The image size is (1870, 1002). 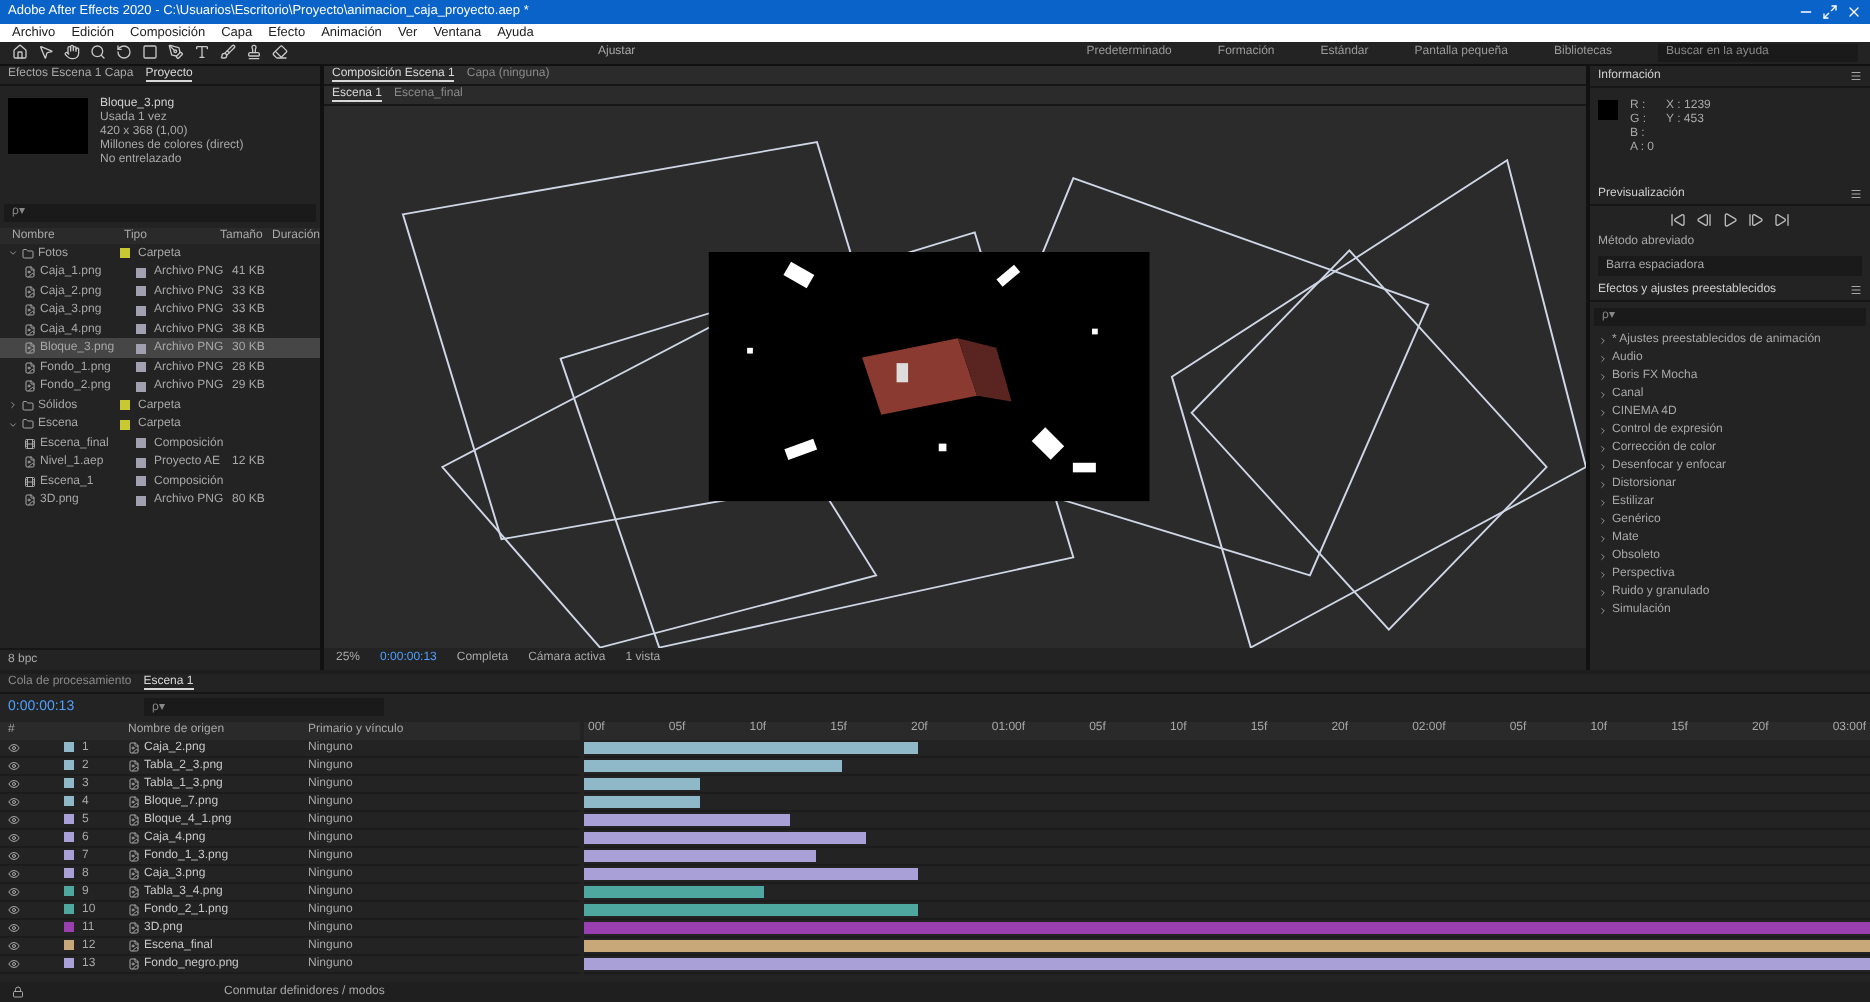 What do you see at coordinates (1756, 219) in the screenshot?
I see `step-forward-icon` at bounding box center [1756, 219].